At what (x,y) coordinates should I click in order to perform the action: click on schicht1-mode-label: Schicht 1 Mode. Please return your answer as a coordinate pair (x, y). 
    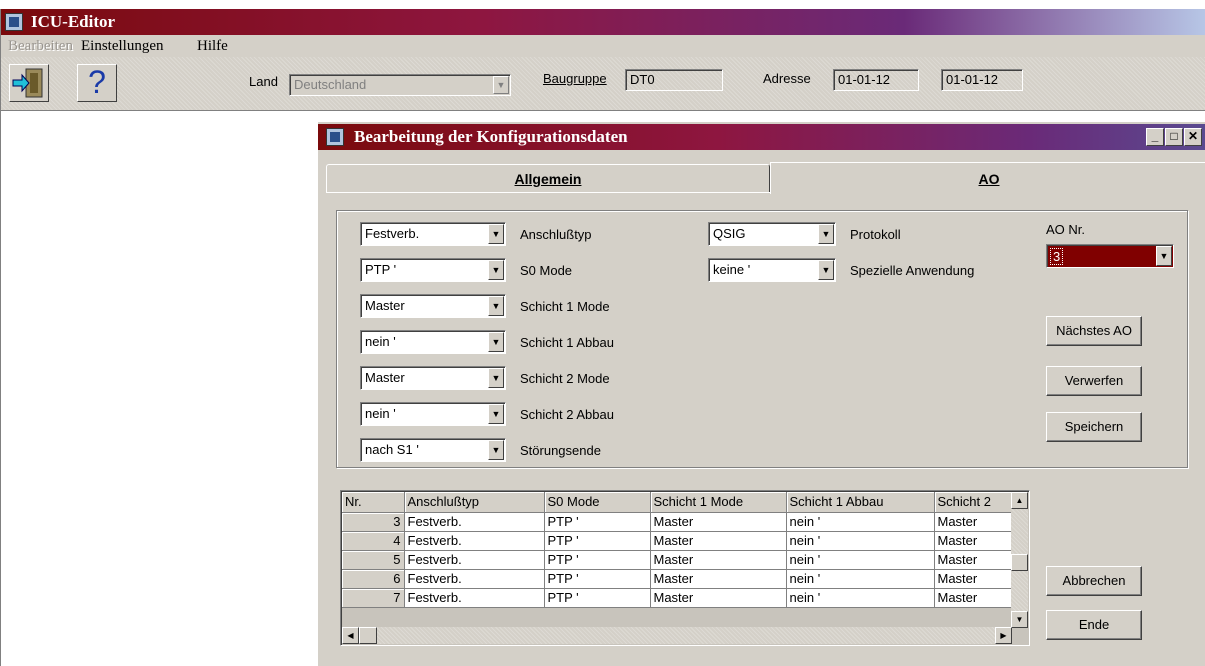
    Looking at the image, I should click on (565, 306).